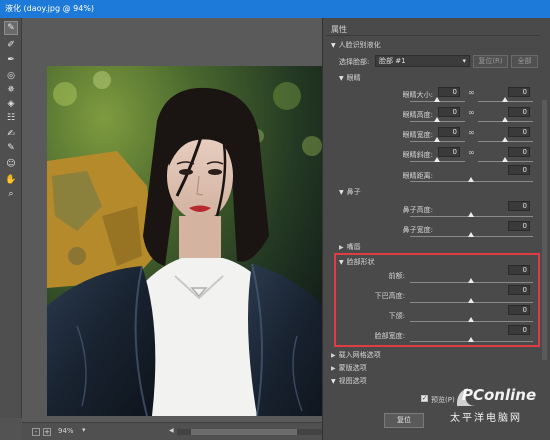  Describe the element at coordinates (11, 45) in the screenshot. I see `reconstruct-tool-icon: ✐` at that location.